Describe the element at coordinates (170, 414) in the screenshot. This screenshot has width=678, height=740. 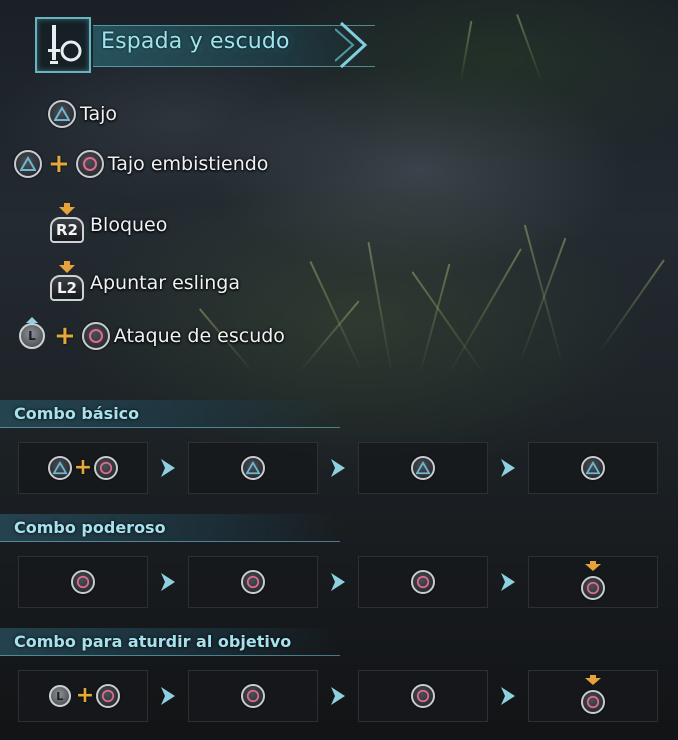
I see `combo-title-basico: Combo básico` at that location.